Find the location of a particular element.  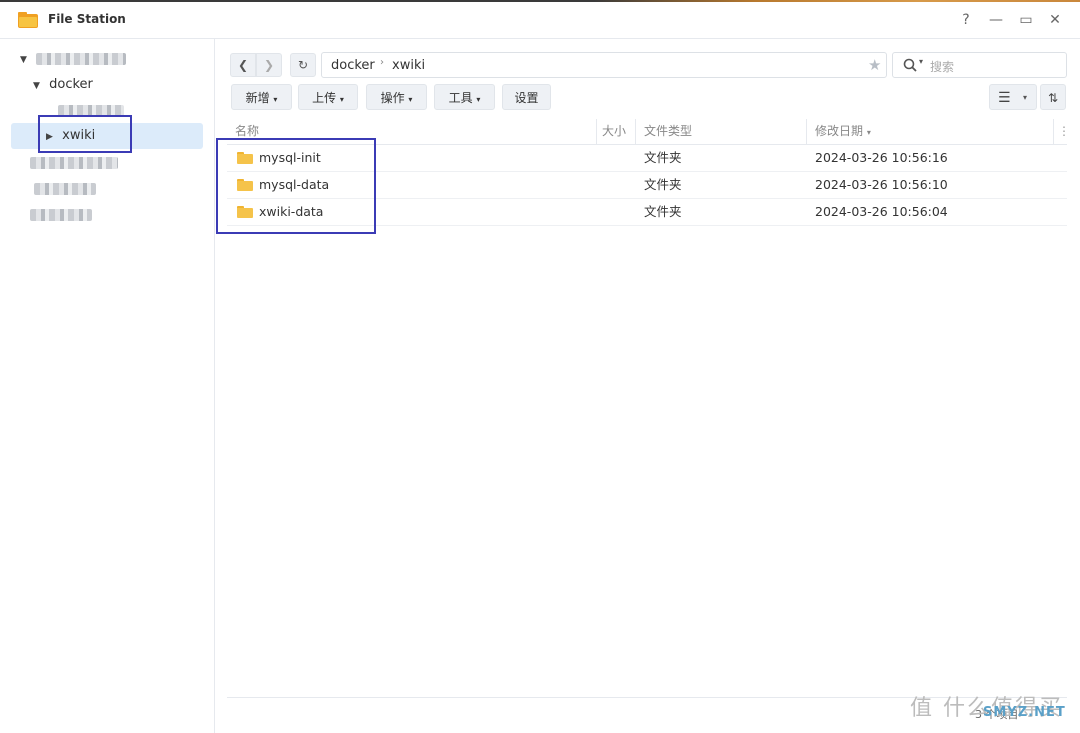

file-station-icon is located at coordinates (28, 20).